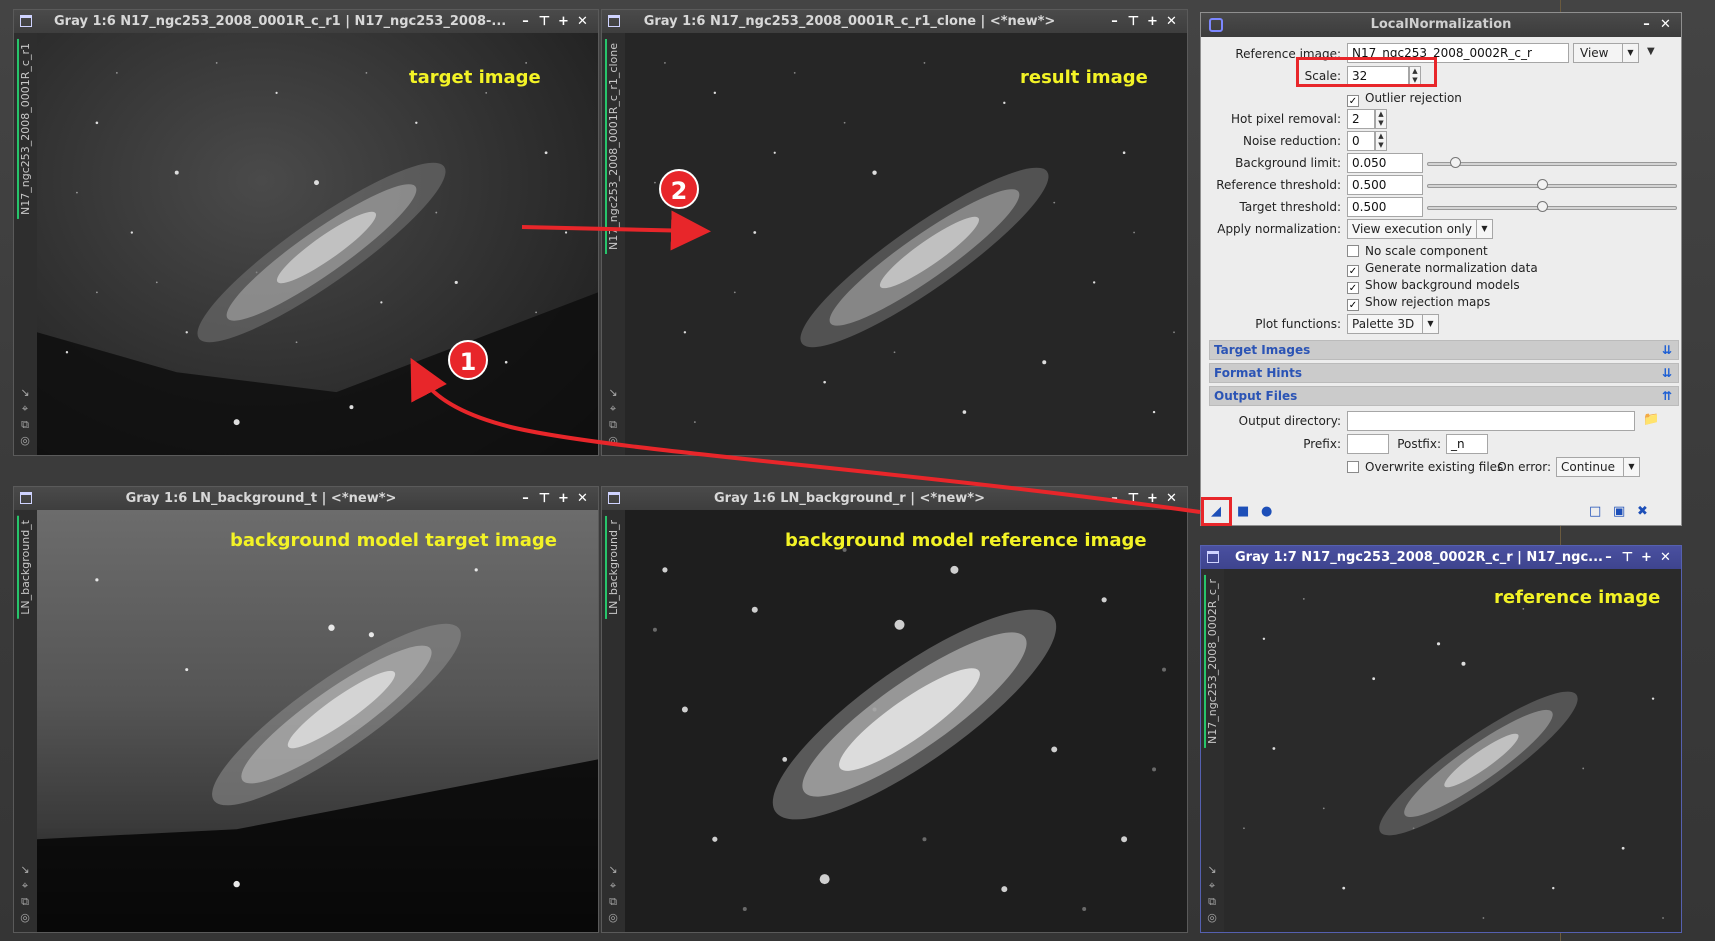  What do you see at coordinates (894, 498) in the screenshot?
I see `window-titlebar: Gray 1:6 LN_background_r | <*new*> – ⊤ + ✕` at bounding box center [894, 498].